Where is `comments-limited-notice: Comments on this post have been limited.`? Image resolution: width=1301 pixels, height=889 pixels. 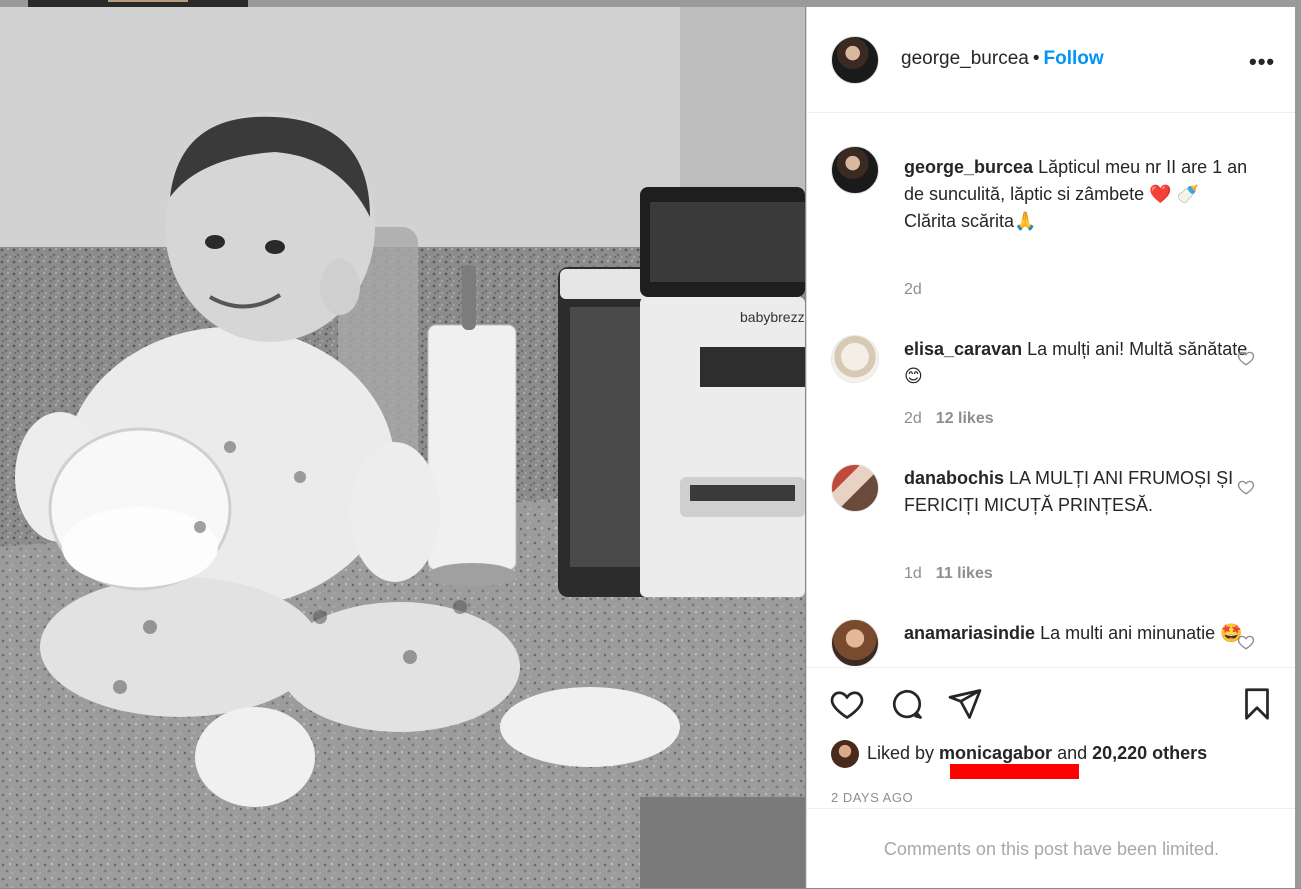
comments-limited-notice: Comments on this post have been limited. is located at coordinates (1051, 848).